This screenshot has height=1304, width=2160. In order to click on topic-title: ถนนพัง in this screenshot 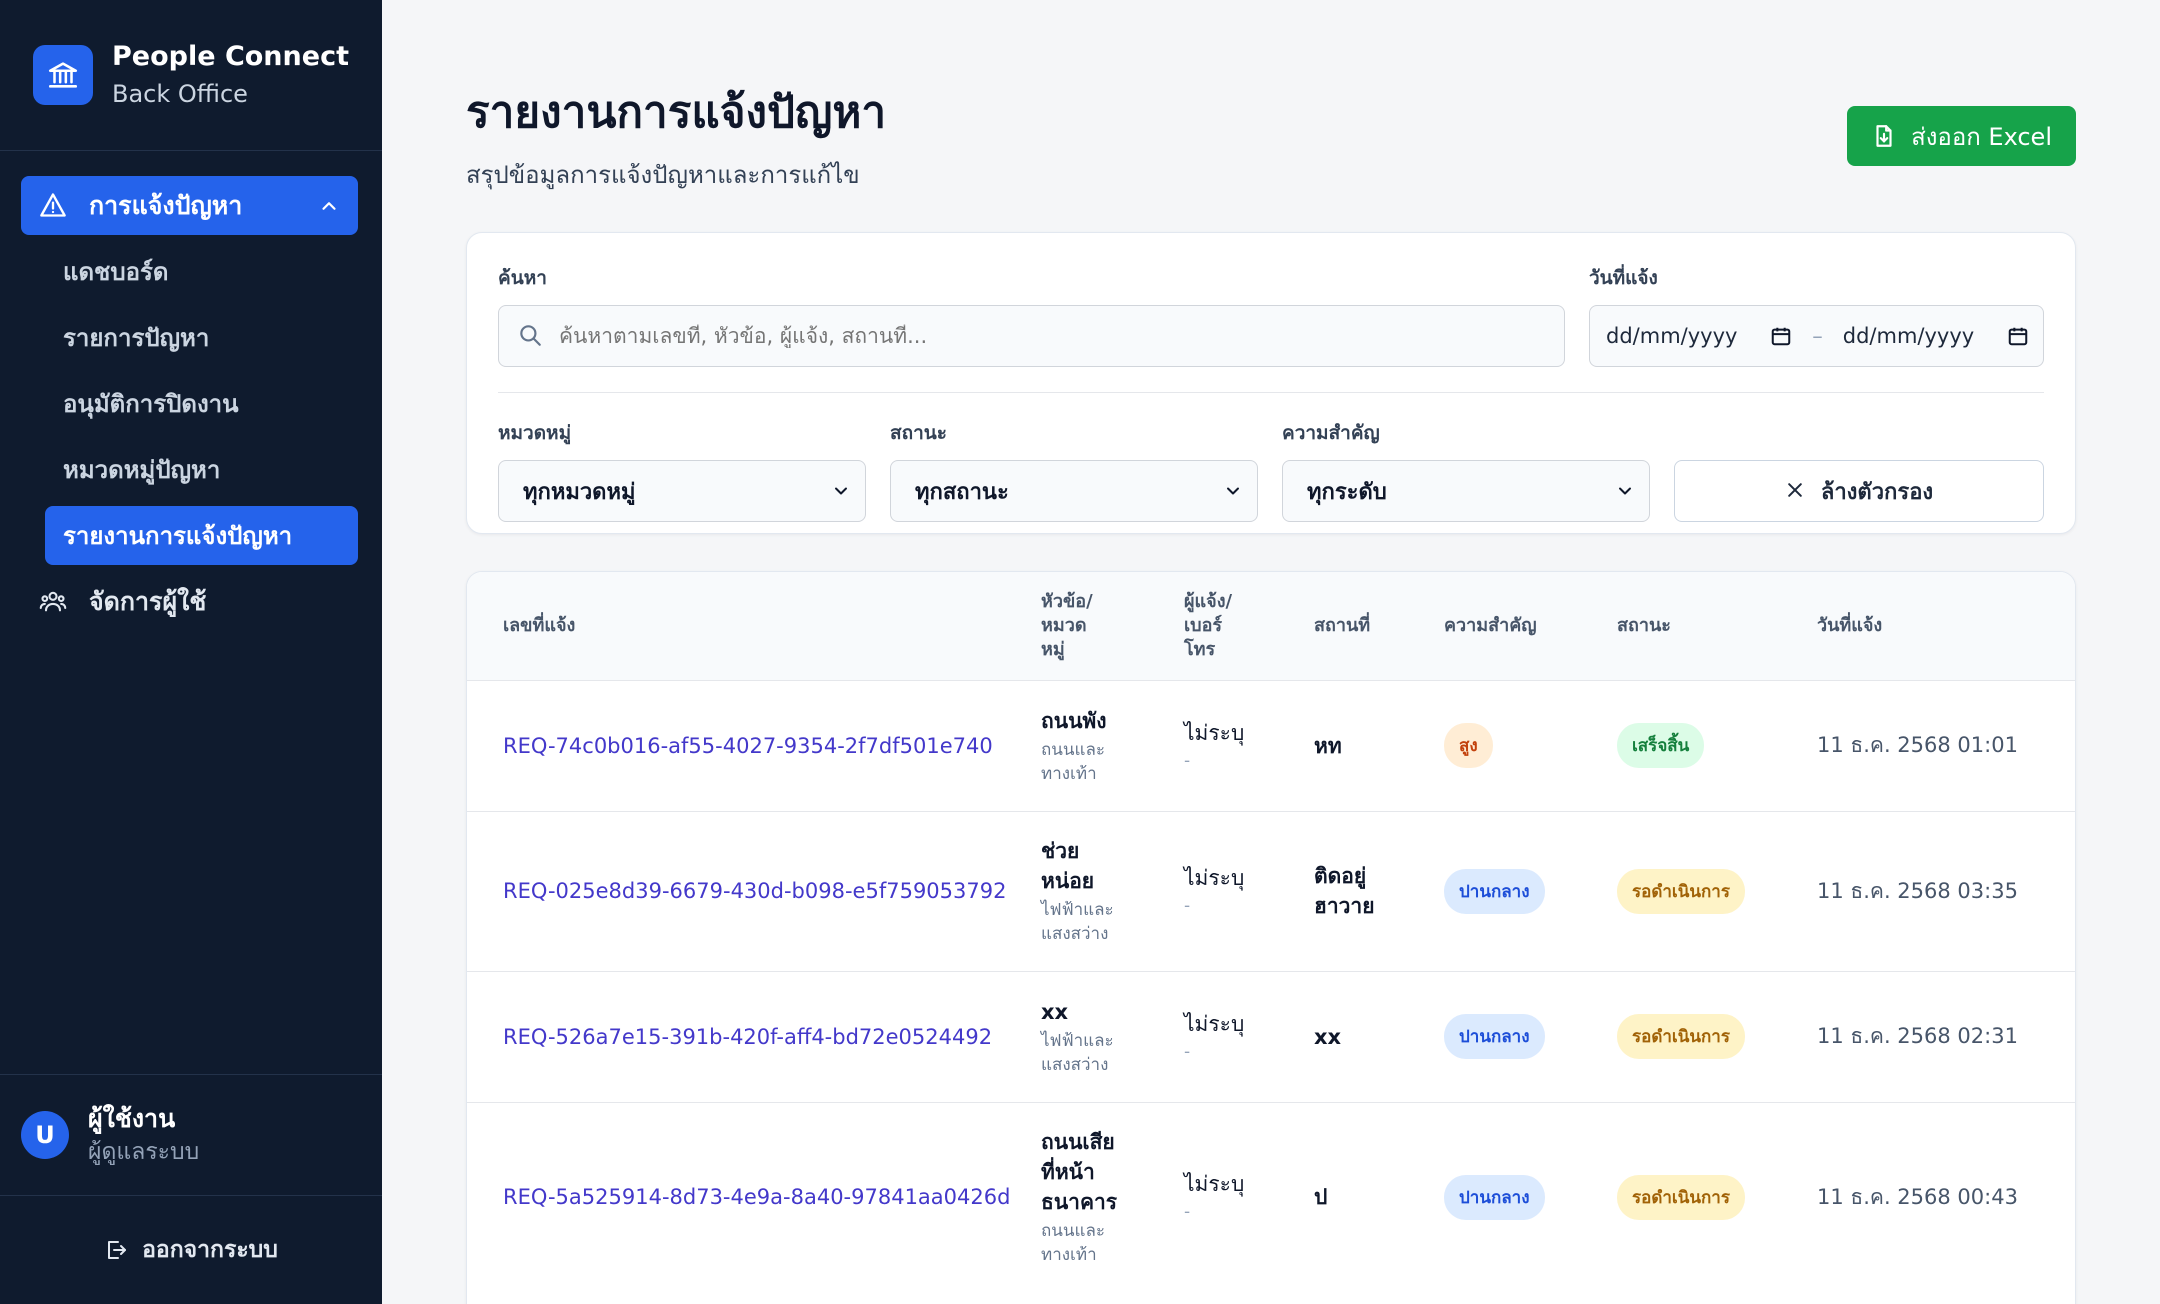, I will do `click(1074, 720)`.